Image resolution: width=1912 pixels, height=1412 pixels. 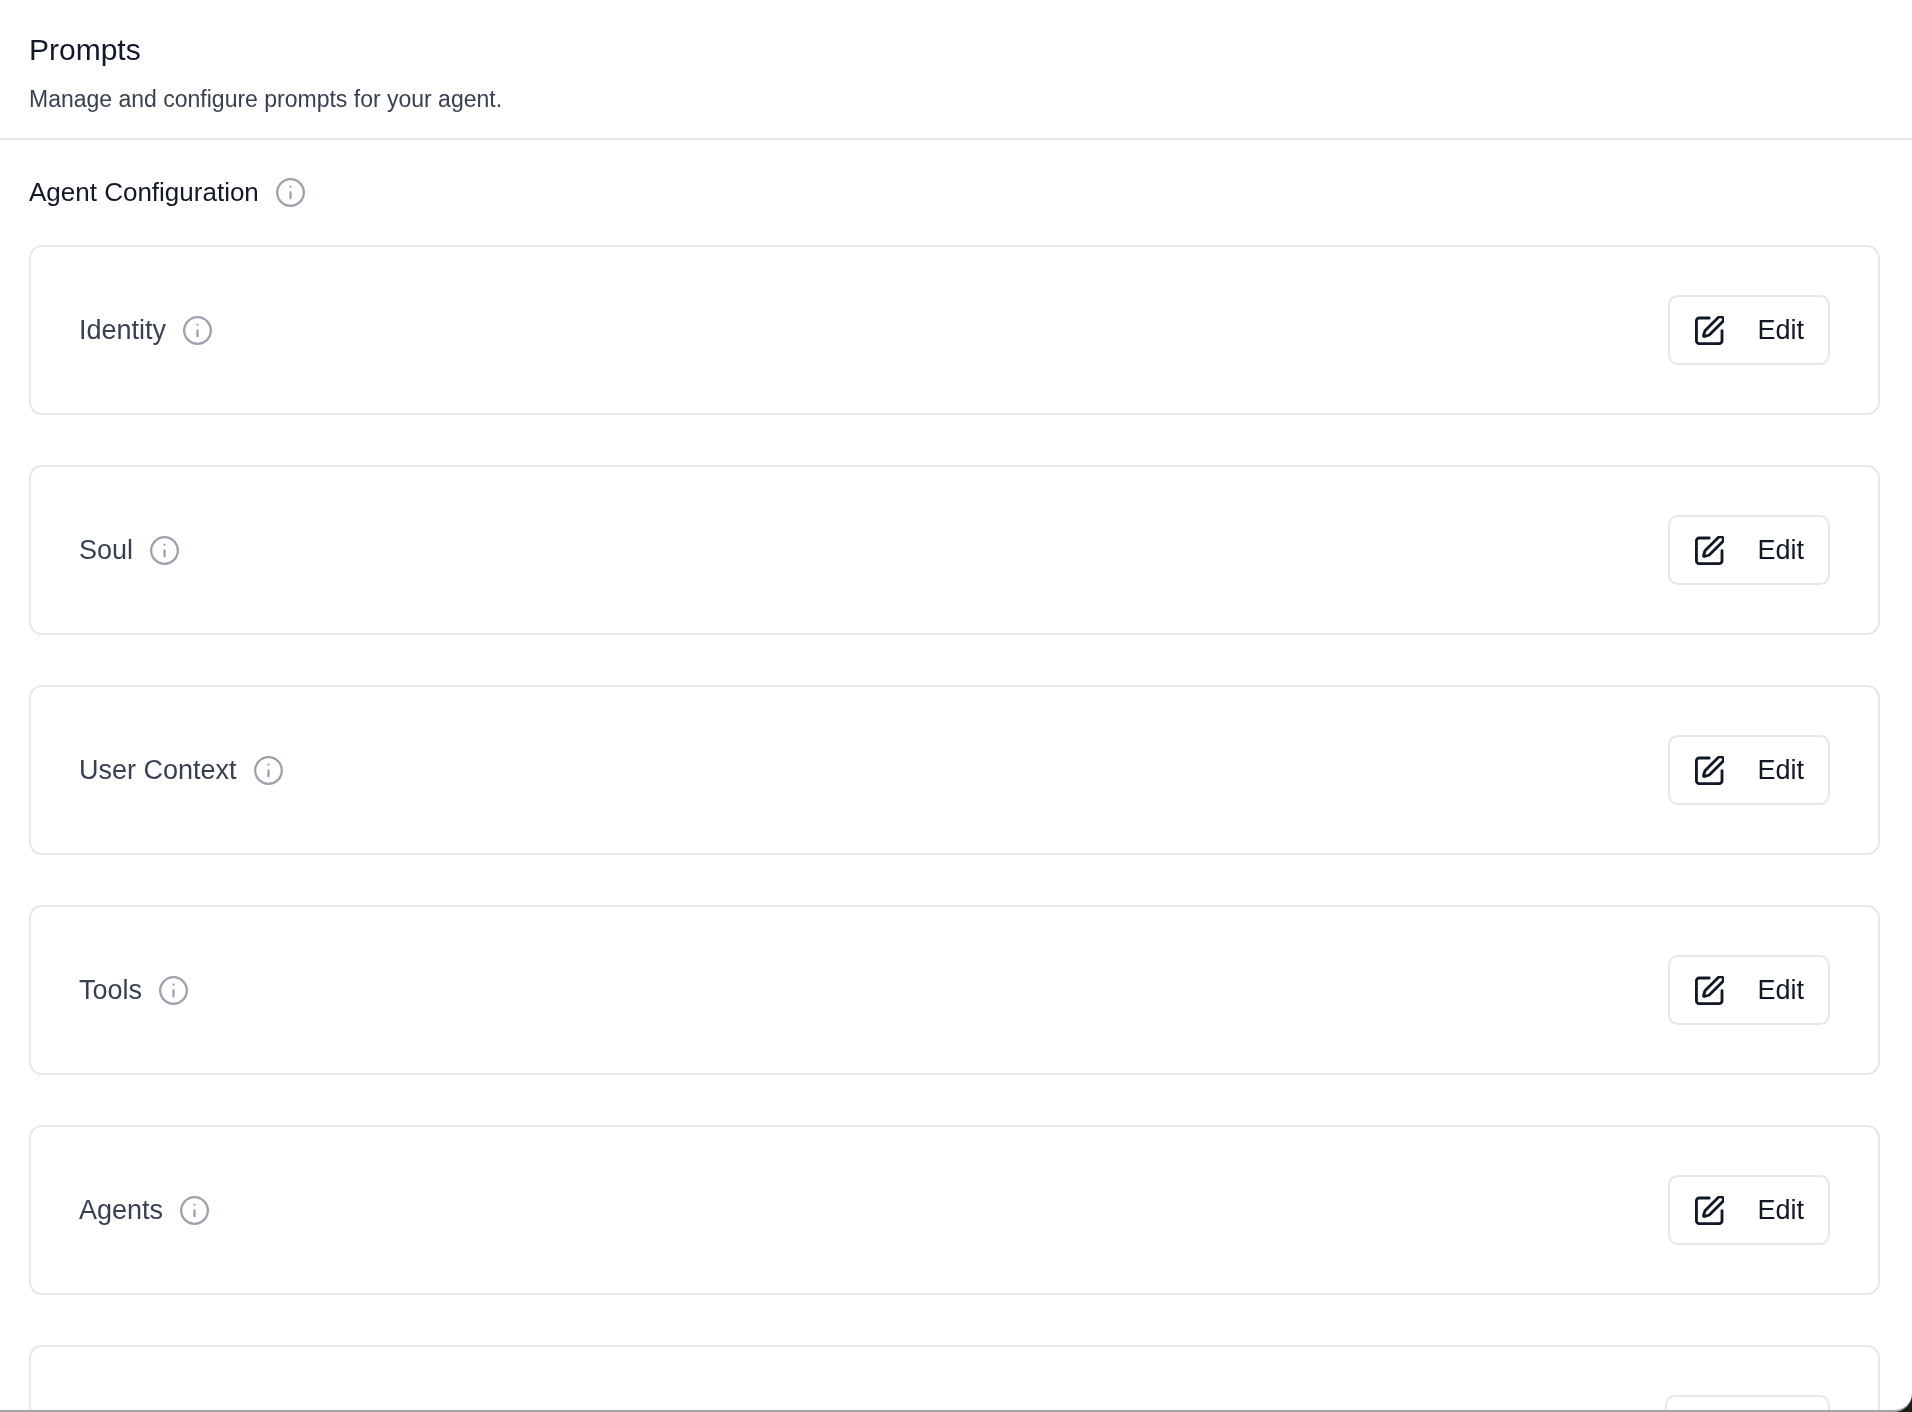 What do you see at coordinates (266, 99) in the screenshot?
I see `page-subtitle: Manage and configure prompts for your agent.` at bounding box center [266, 99].